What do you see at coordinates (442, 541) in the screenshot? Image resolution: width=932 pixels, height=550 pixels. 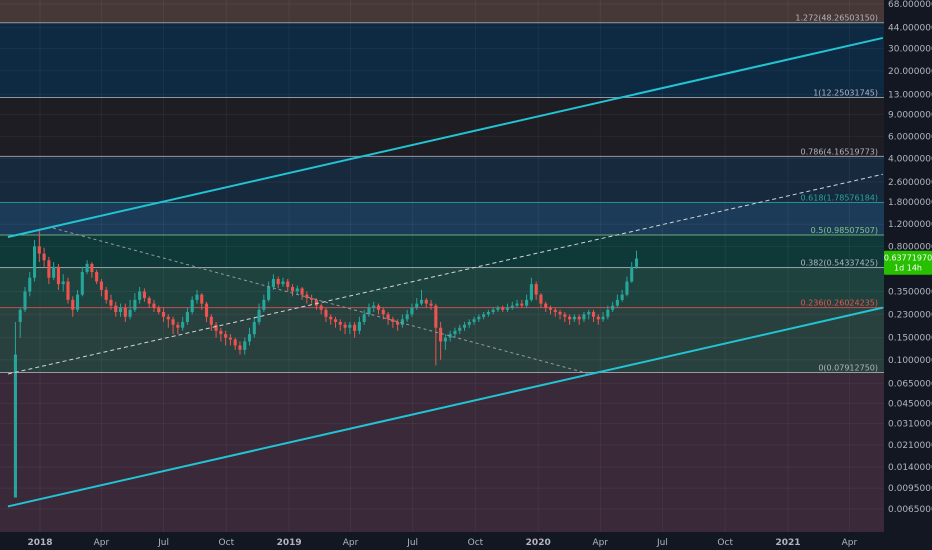 I see `time-axis-panel` at bounding box center [442, 541].